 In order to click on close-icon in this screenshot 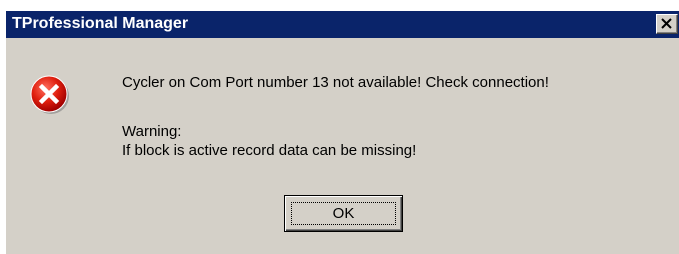, I will do `click(666, 23)`.